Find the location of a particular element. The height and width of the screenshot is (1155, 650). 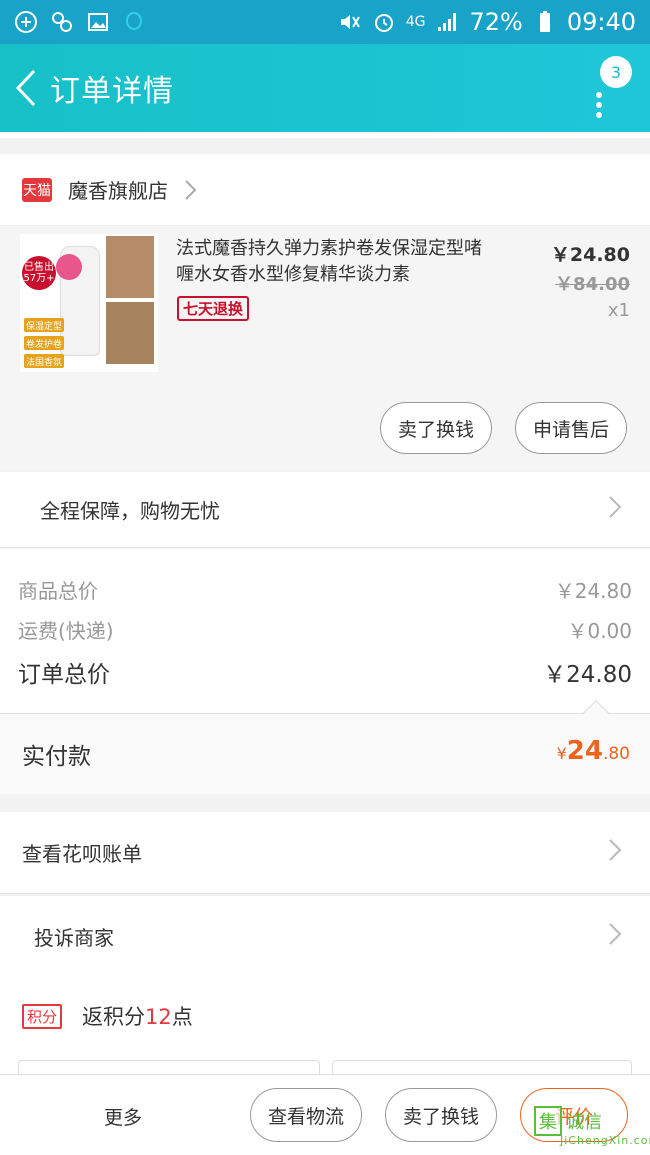

header-divider is located at coordinates (325, 135).